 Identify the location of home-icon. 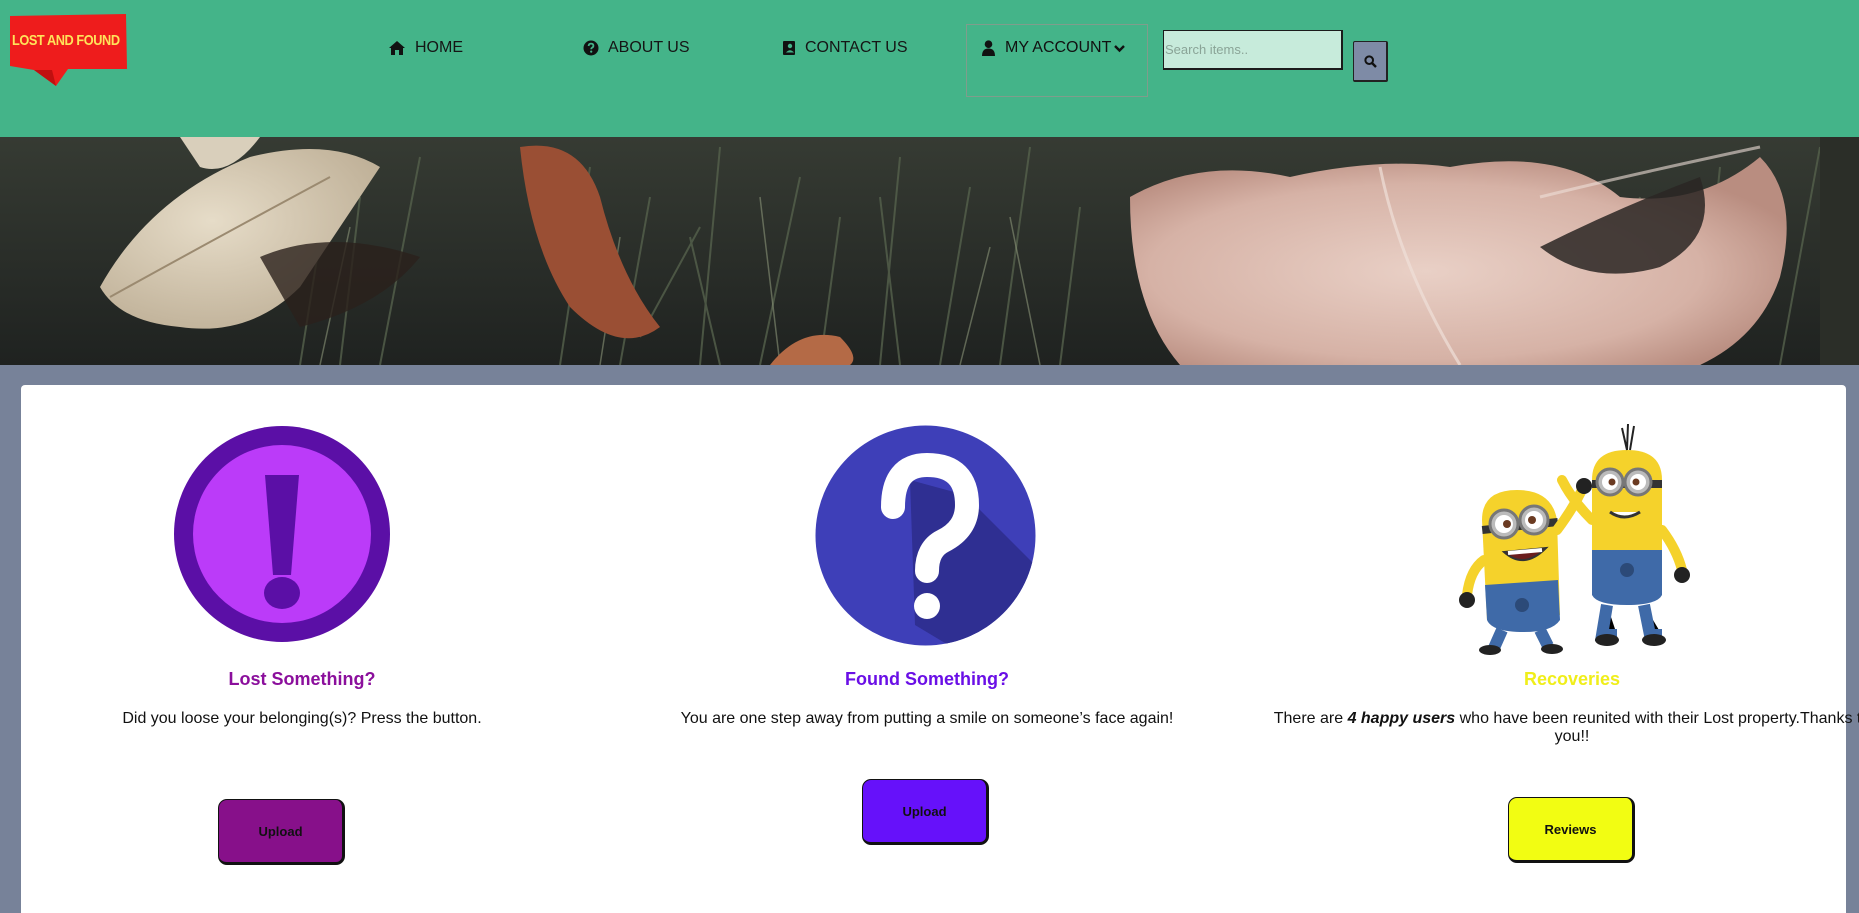
(397, 48).